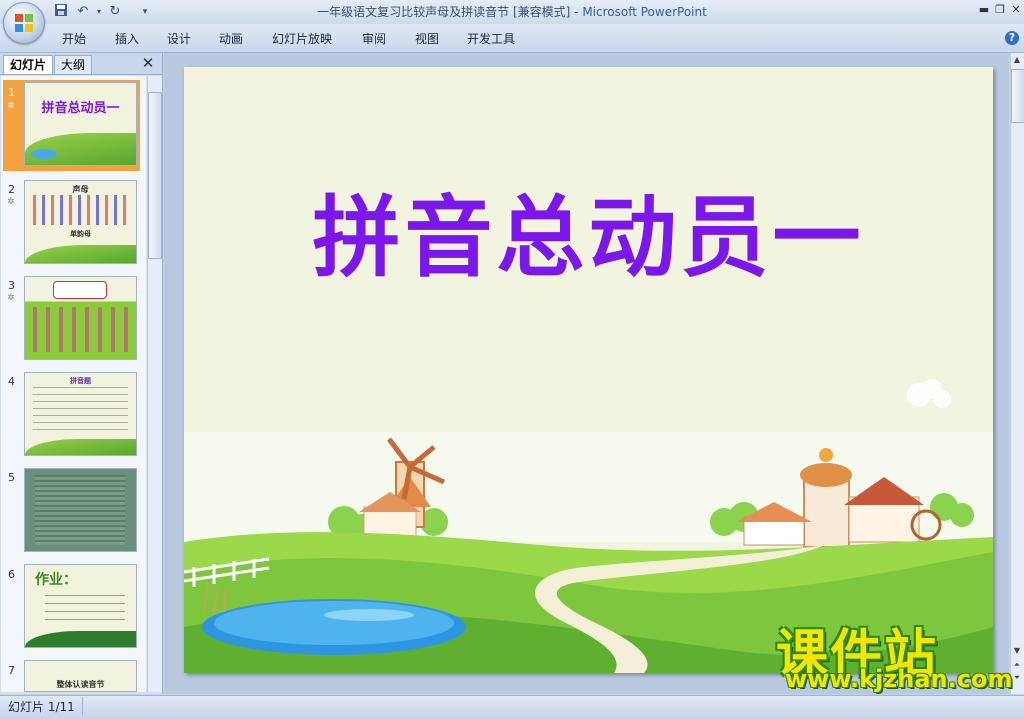 The height and width of the screenshot is (719, 1024). What do you see at coordinates (1017, 59) in the screenshot?
I see `scroll-up-icon: ▲` at bounding box center [1017, 59].